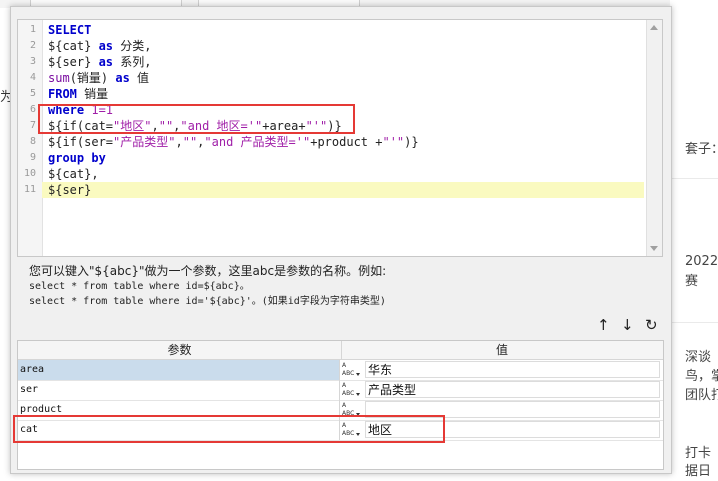 The width and height of the screenshot is (718, 481). I want to click on background-text: 团队打, so click(701, 395).